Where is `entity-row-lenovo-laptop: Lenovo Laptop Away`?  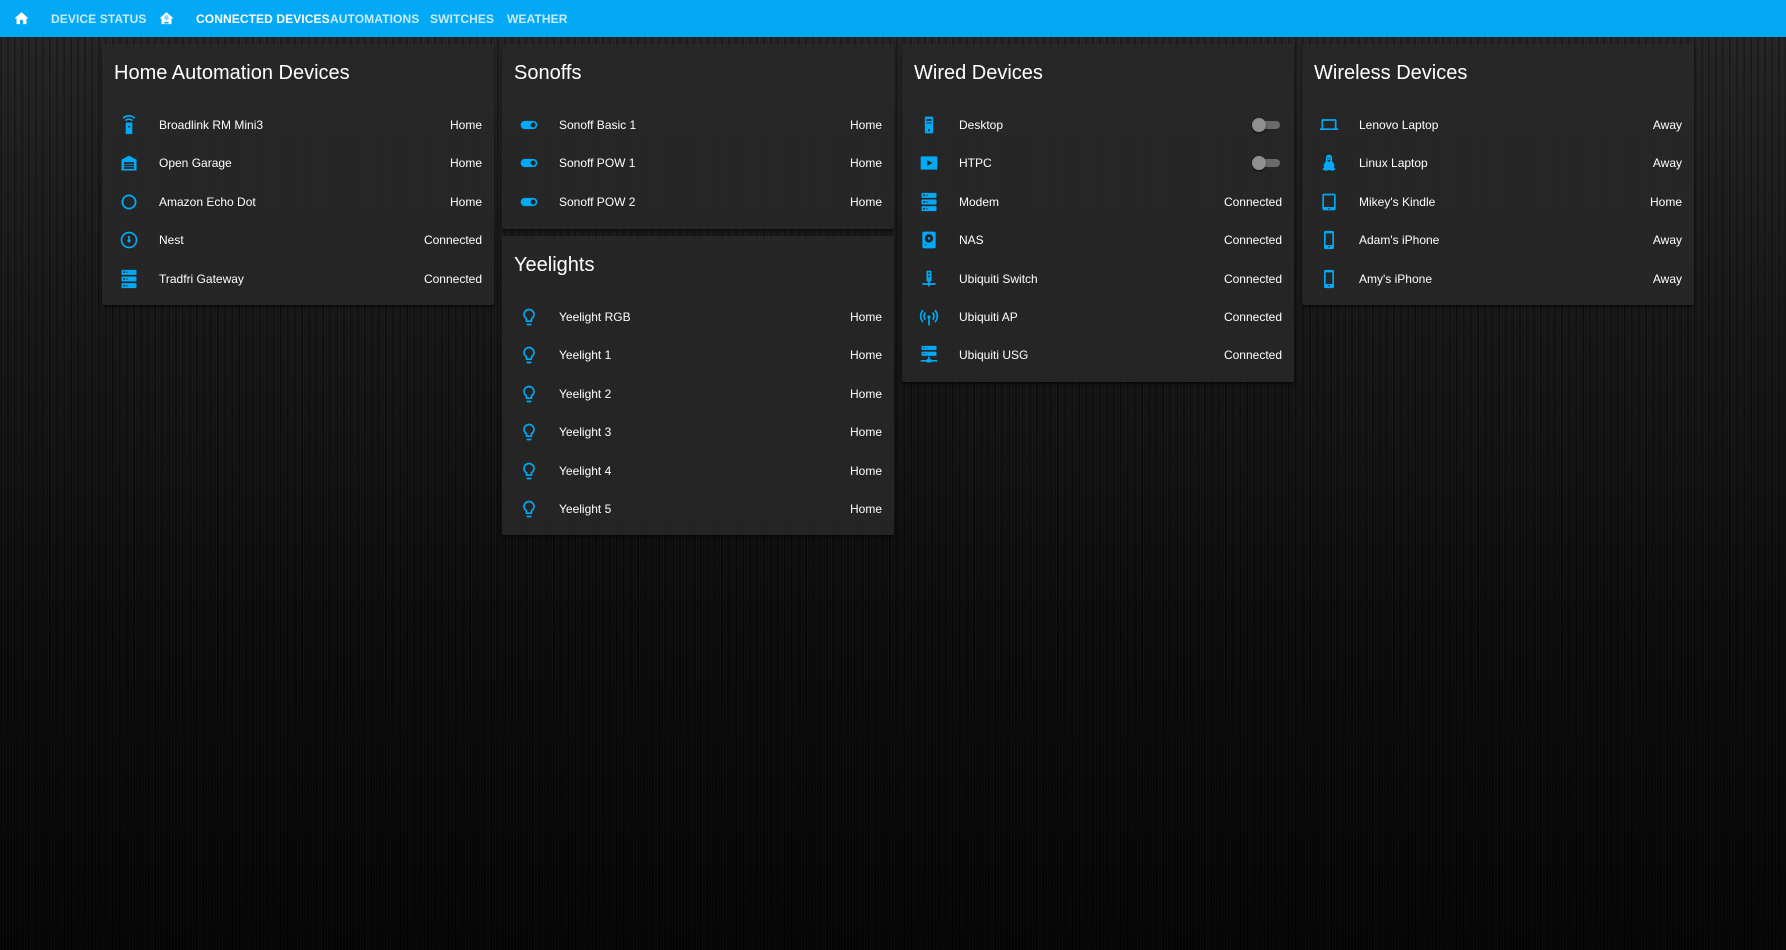
entity-row-lenovo-laptop: Lenovo Laptop Away is located at coordinates (1498, 125).